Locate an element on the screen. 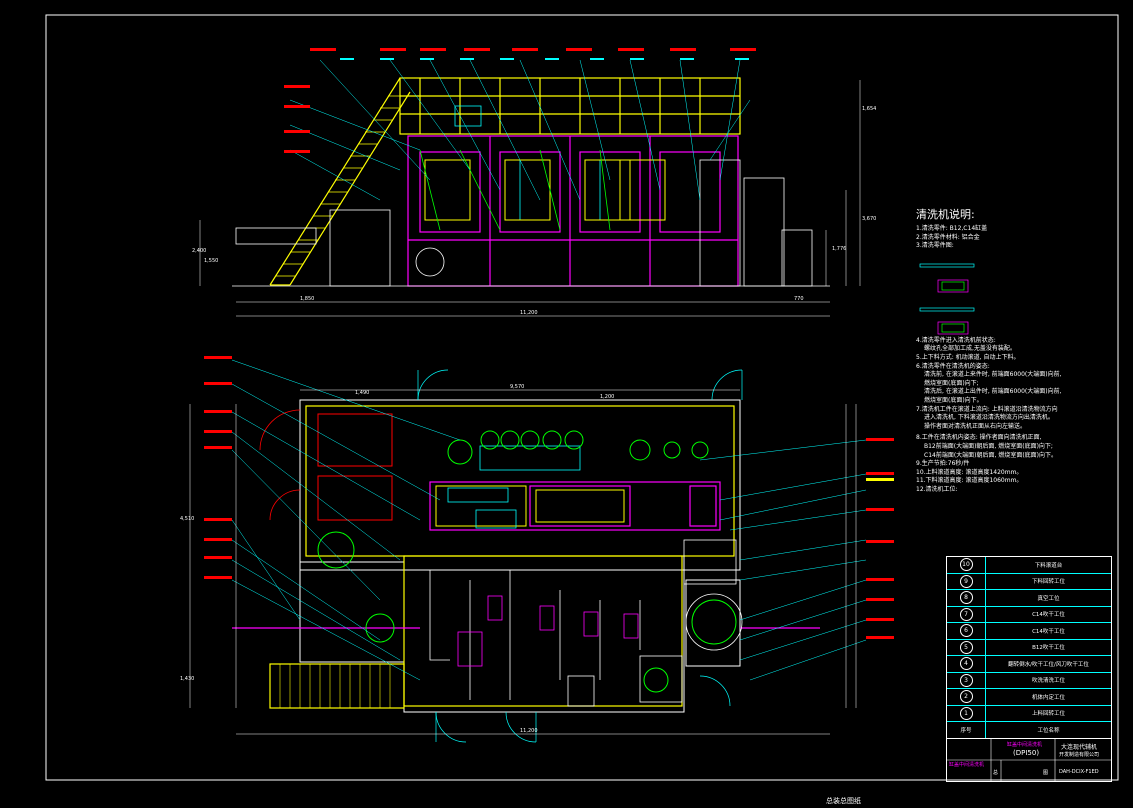  dim-top-total: 11,200 is located at coordinates (529, 313).